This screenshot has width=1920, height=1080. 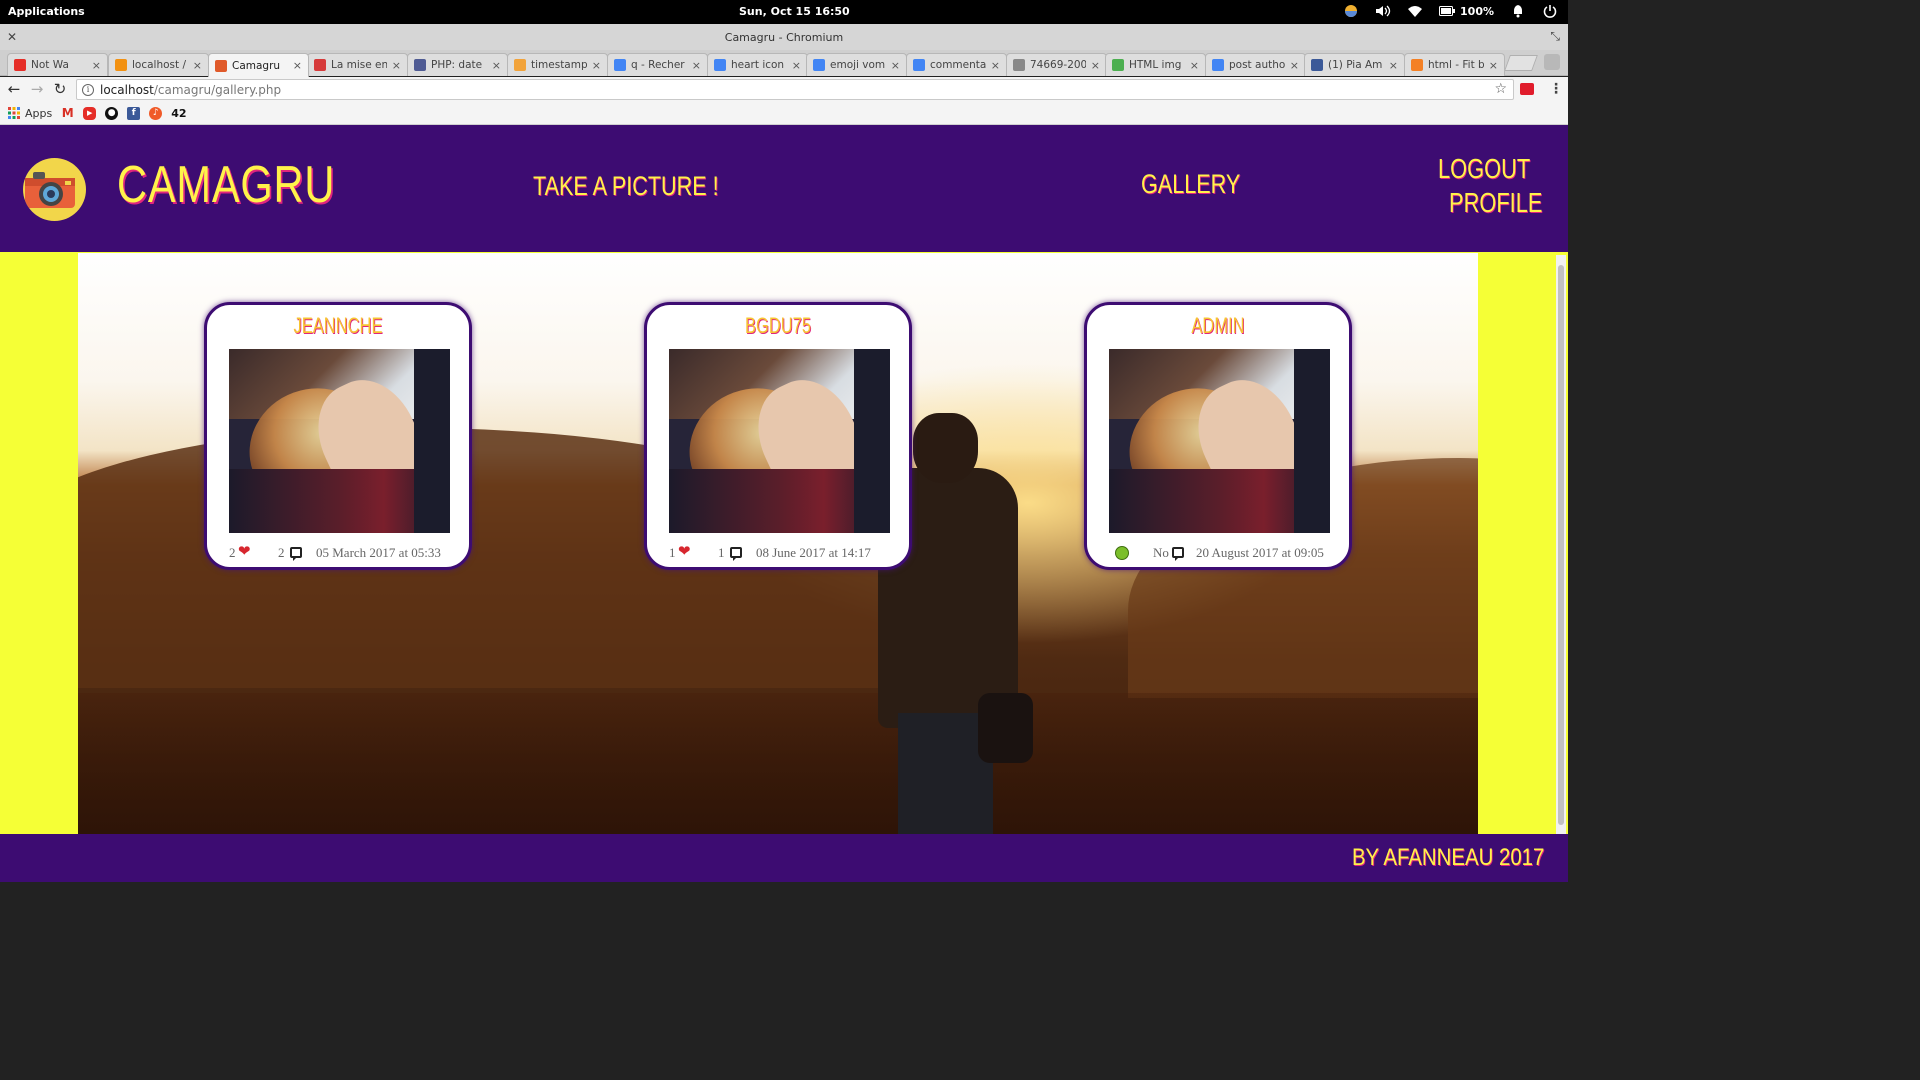 I want to click on bookmark-star-icon: ☆, so click(x=1500, y=89).